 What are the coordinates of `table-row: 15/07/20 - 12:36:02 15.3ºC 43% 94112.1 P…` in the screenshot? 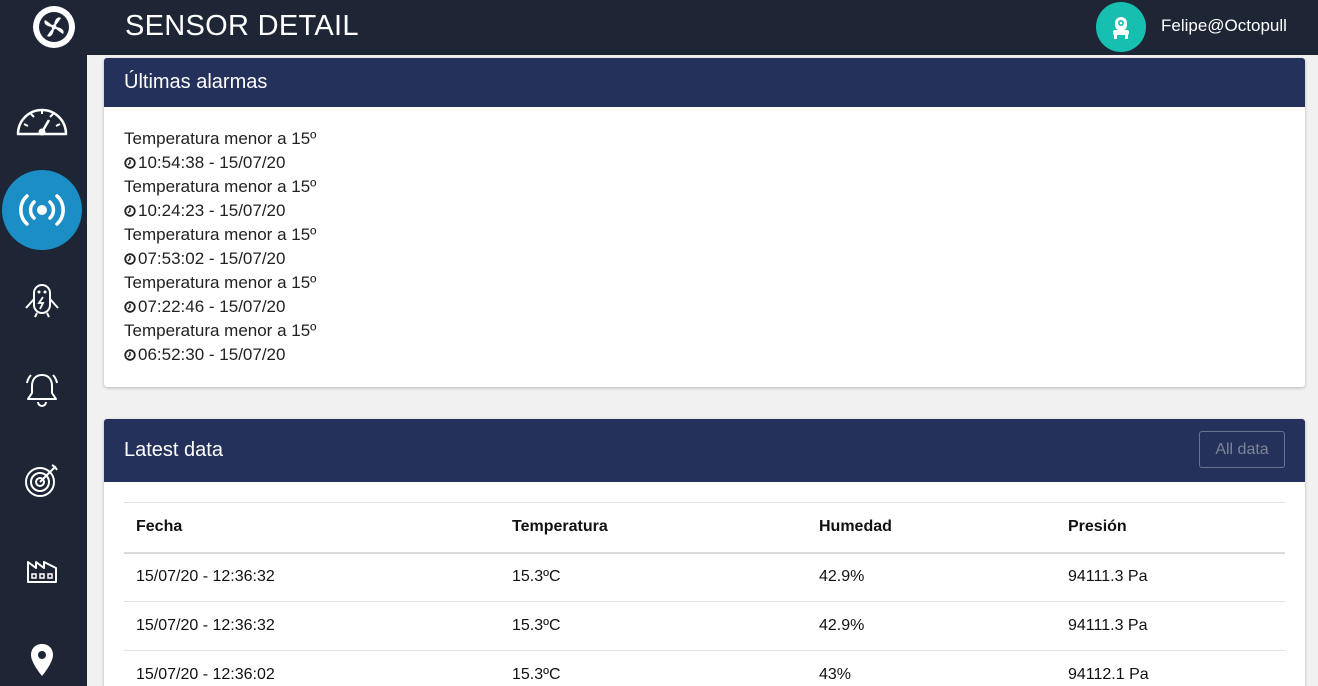 It's located at (704, 668).